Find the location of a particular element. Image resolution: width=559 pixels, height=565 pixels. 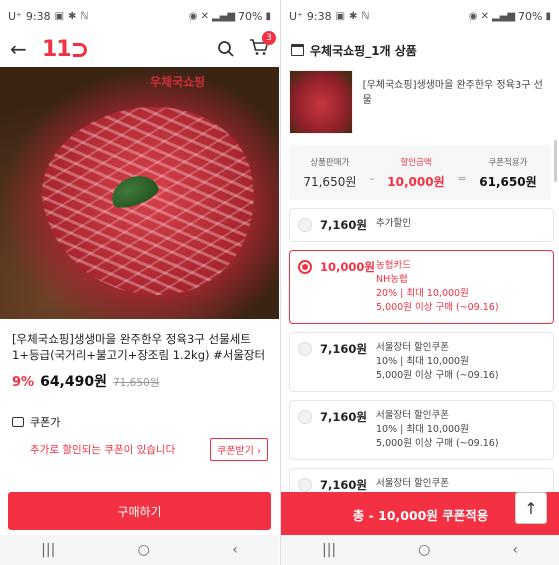

coupon-price-label: 쿠폰적용가 is located at coordinates (508, 162).